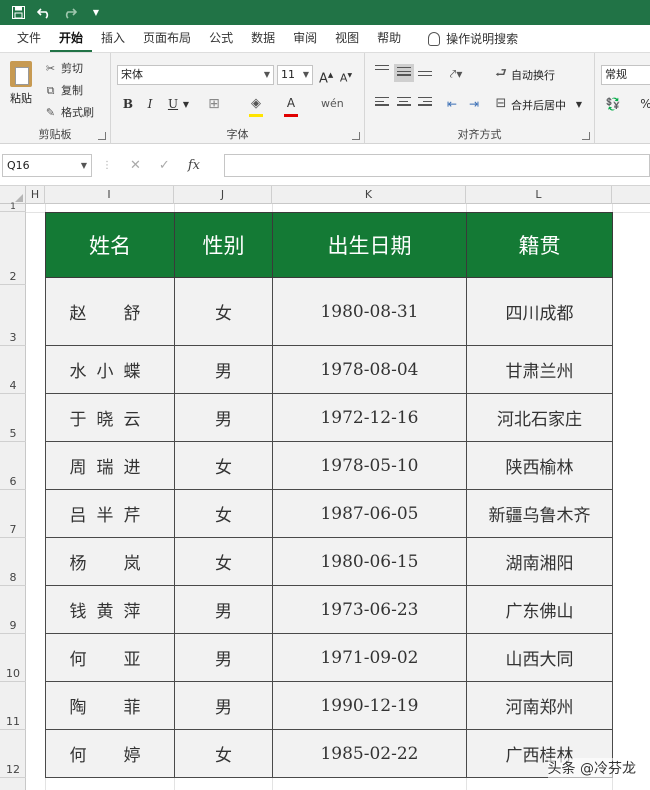 This screenshot has height=790, width=650. Describe the element at coordinates (332, 105) in the screenshot. I see `phonetic-icon: wén` at that location.